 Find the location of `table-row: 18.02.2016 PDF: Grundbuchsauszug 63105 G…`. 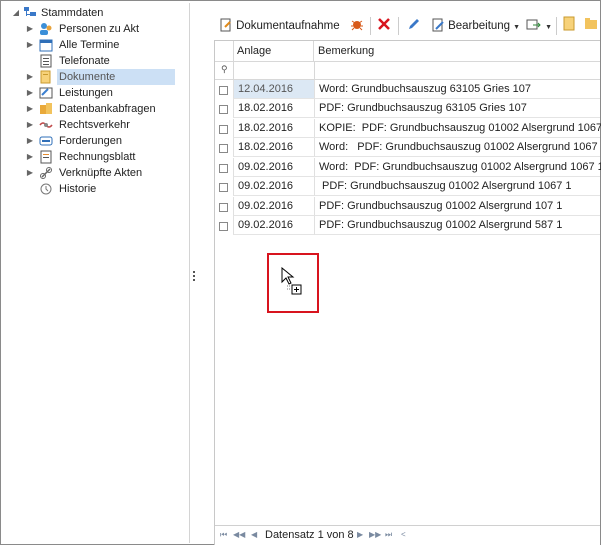

table-row: 18.02.2016 PDF: Grundbuchsauszug 63105 G… is located at coordinates (407, 108).